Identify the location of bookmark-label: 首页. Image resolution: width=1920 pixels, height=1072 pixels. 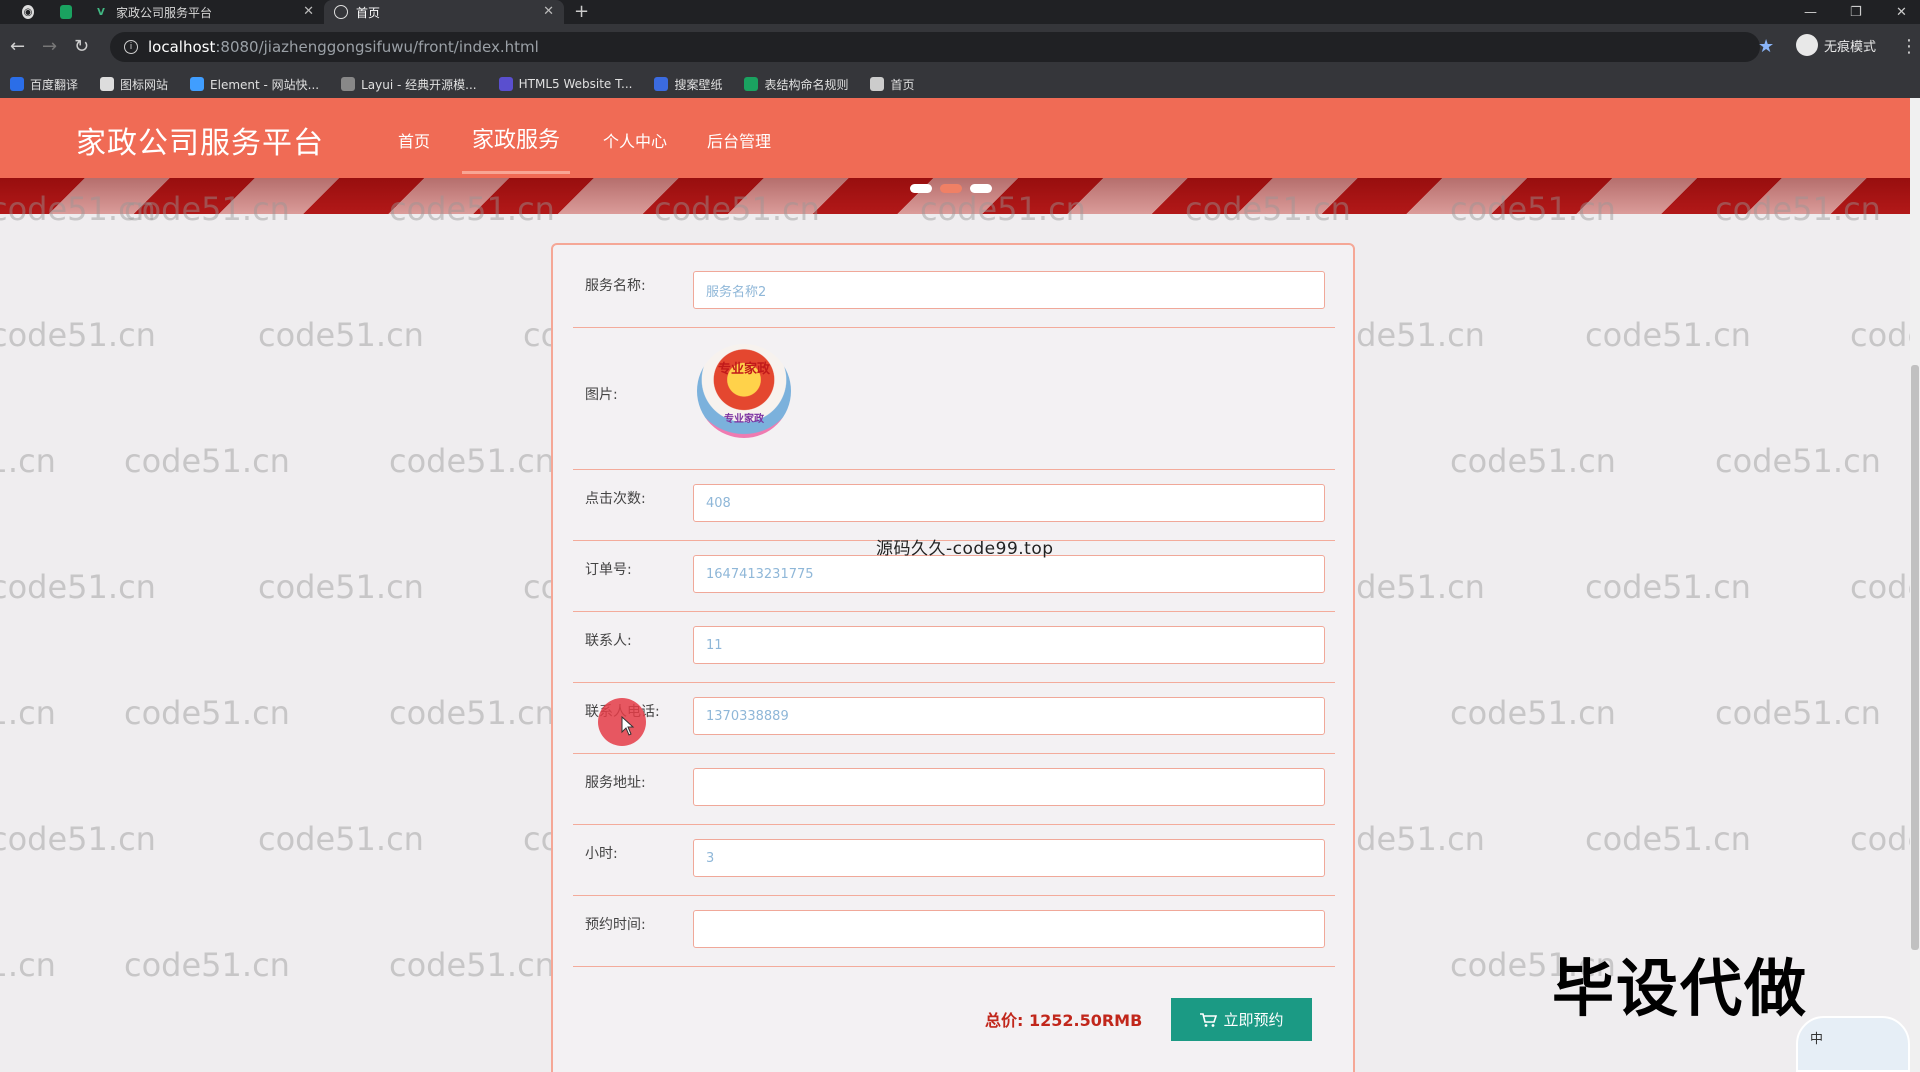
(902, 84).